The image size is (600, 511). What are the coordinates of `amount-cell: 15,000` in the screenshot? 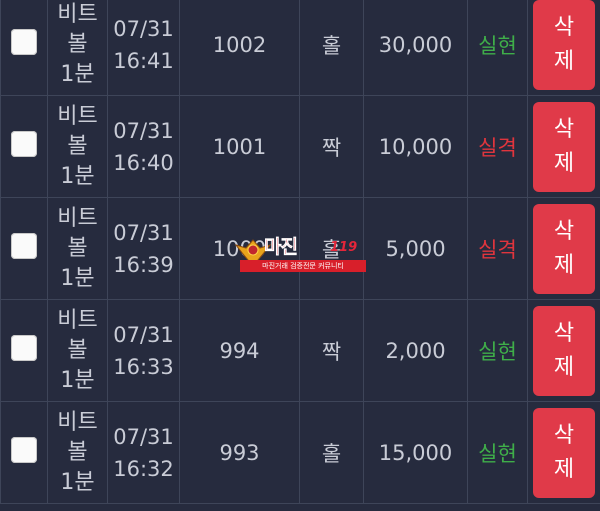 It's located at (415, 452).